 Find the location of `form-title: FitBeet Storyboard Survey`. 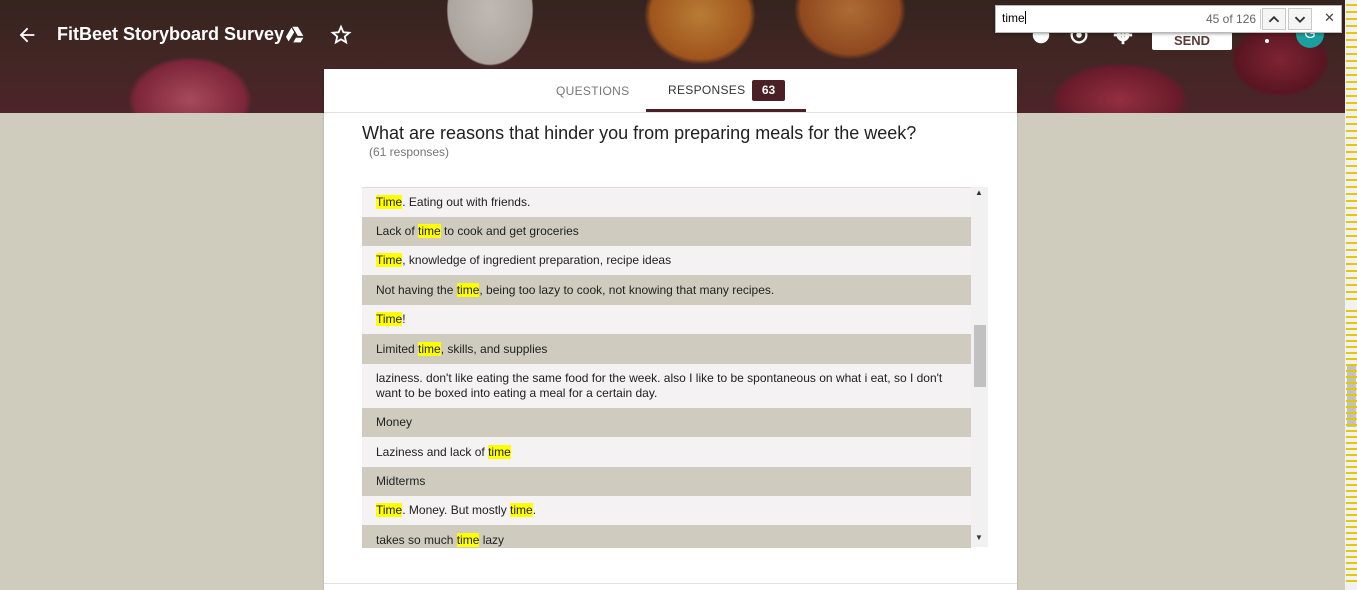

form-title: FitBeet Storyboard Survey is located at coordinates (171, 34).